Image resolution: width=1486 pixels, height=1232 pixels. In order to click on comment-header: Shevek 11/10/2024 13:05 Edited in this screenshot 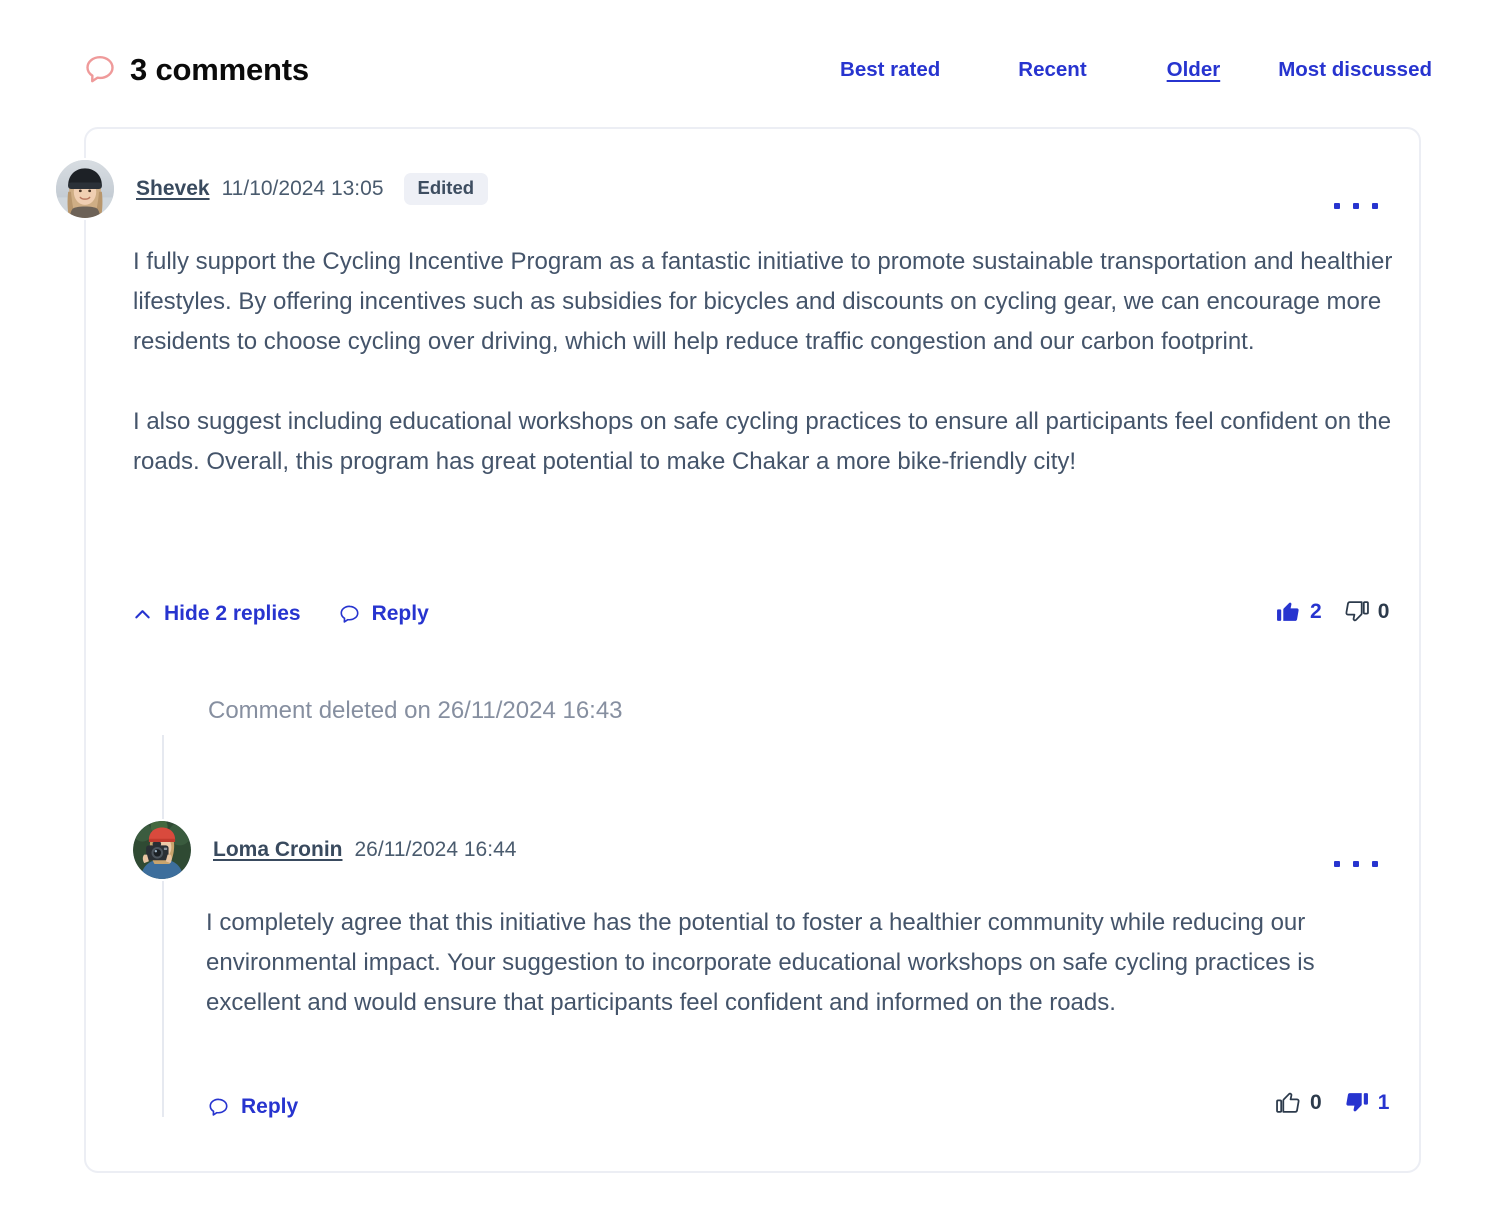, I will do `click(271, 189)`.